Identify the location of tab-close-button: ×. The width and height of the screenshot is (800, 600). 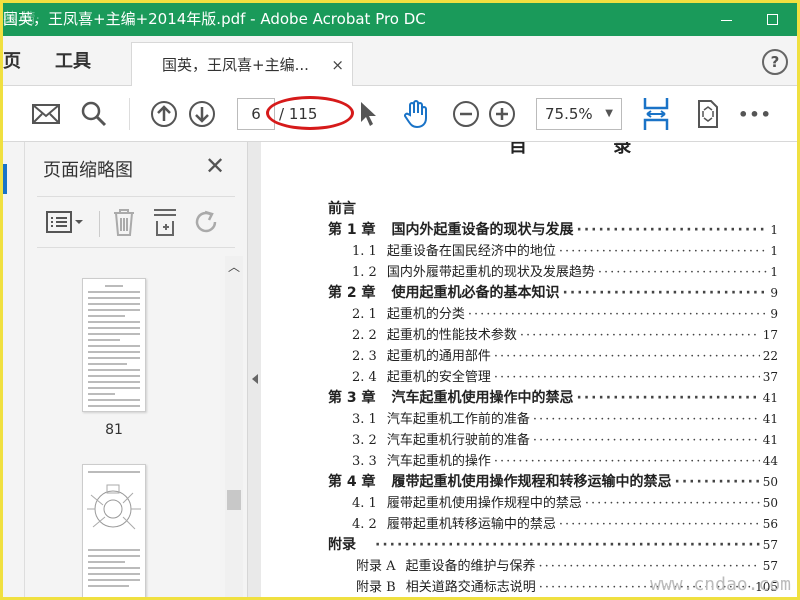
(337, 65).